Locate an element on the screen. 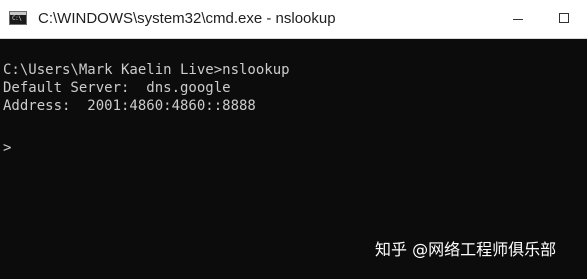  cmd-icon: C:\ is located at coordinates (18, 18).